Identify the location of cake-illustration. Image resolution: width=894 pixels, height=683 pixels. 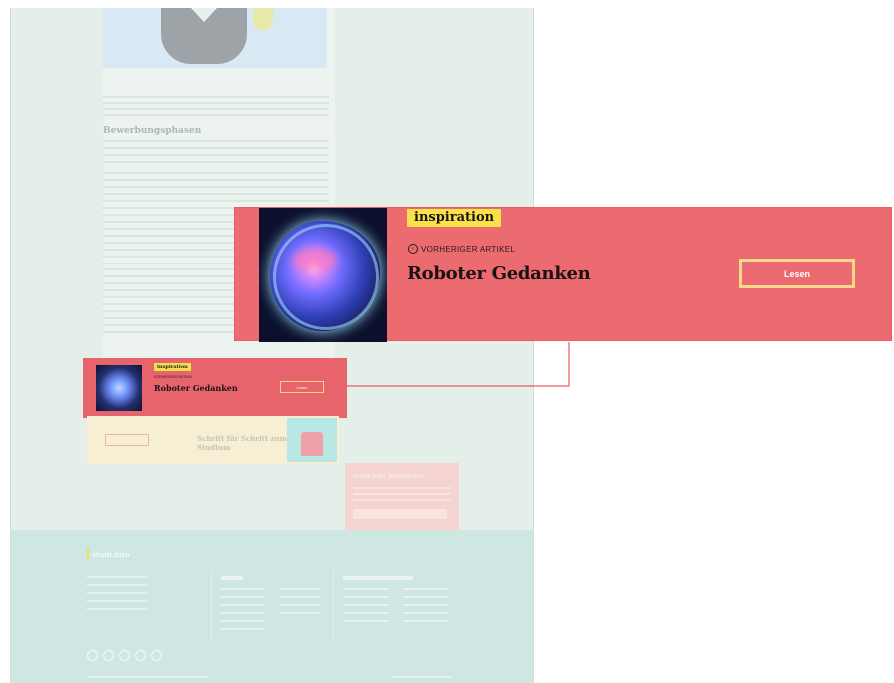
(312, 440).